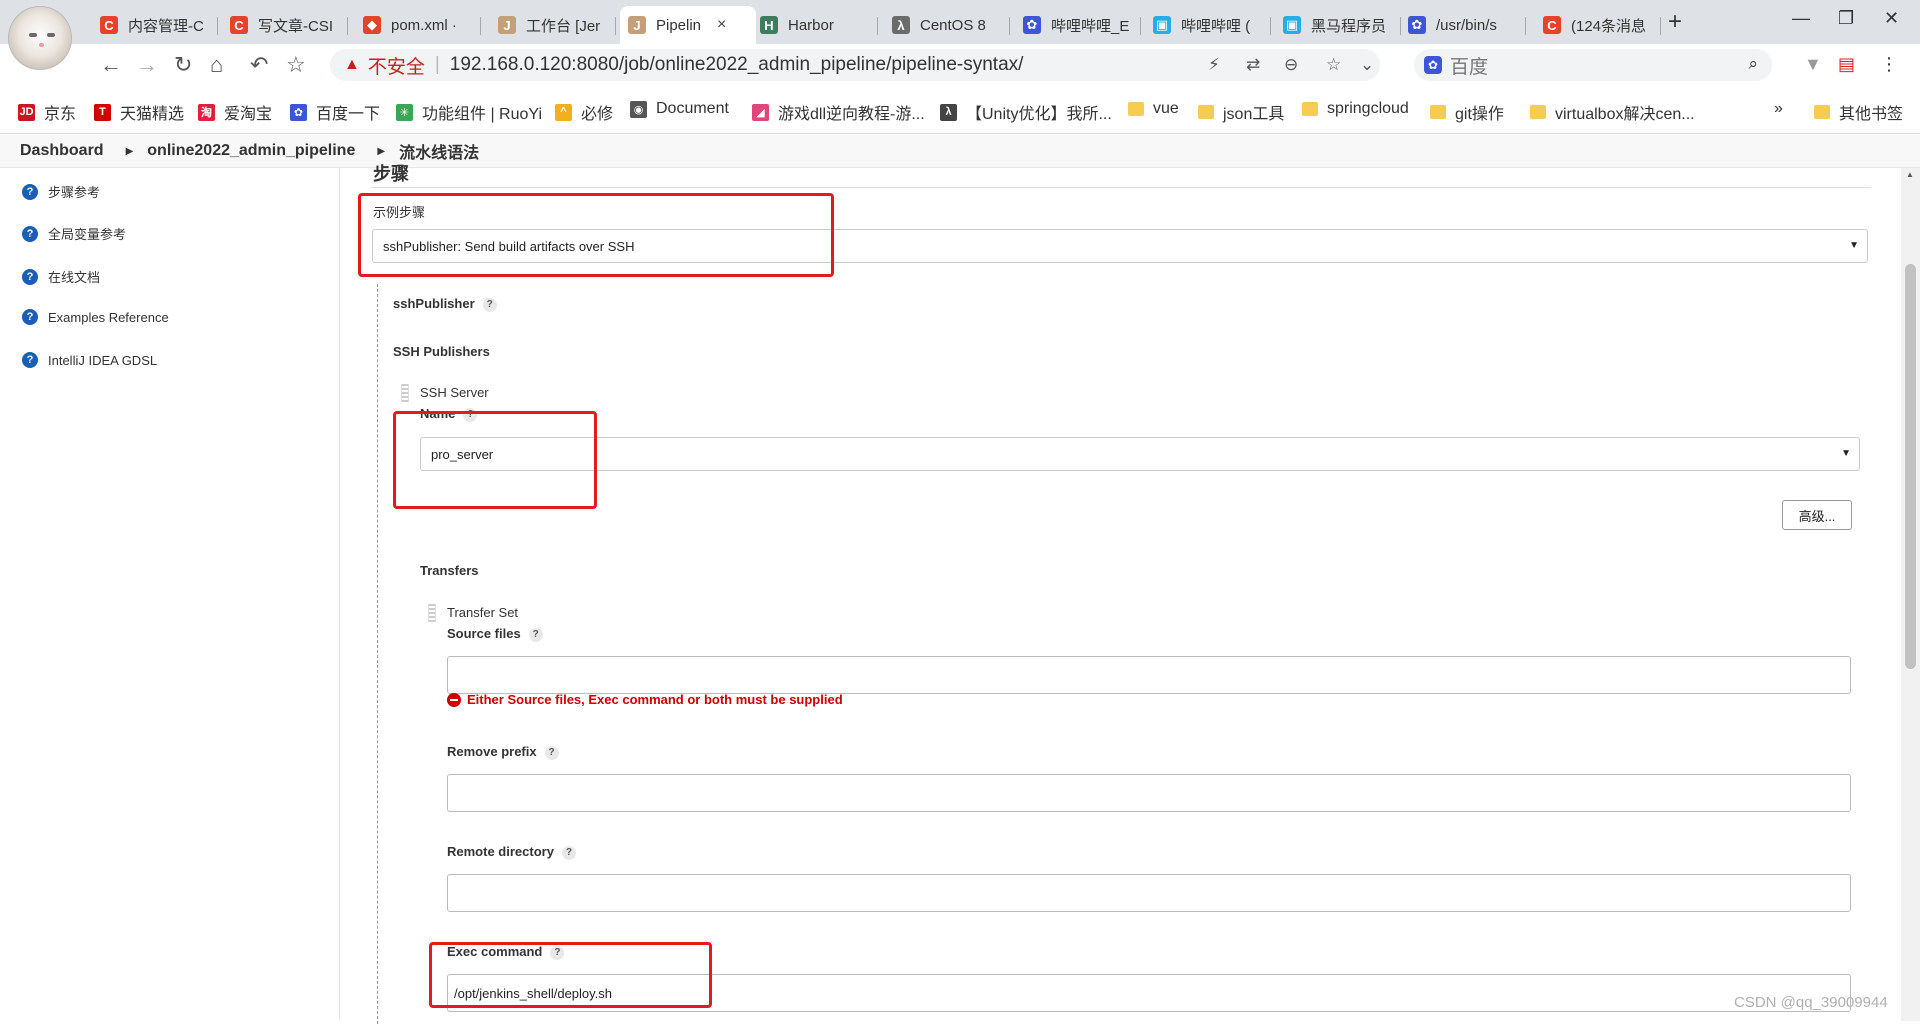 This screenshot has height=1024, width=1920. What do you see at coordinates (1355, 109) in the screenshot?
I see `bookmark-item: springcloud` at bounding box center [1355, 109].